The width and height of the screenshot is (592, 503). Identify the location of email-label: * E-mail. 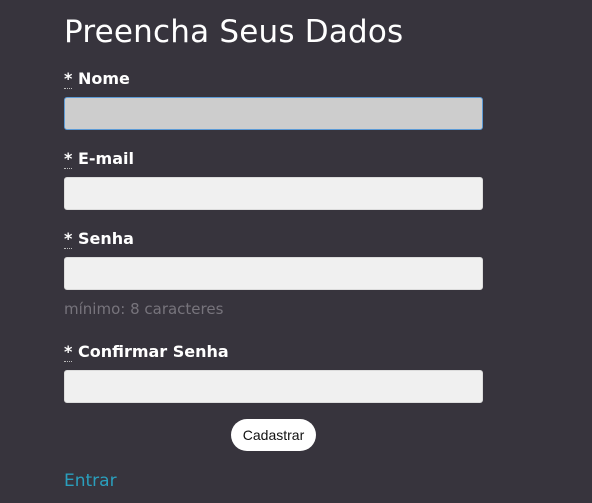
(99, 159).